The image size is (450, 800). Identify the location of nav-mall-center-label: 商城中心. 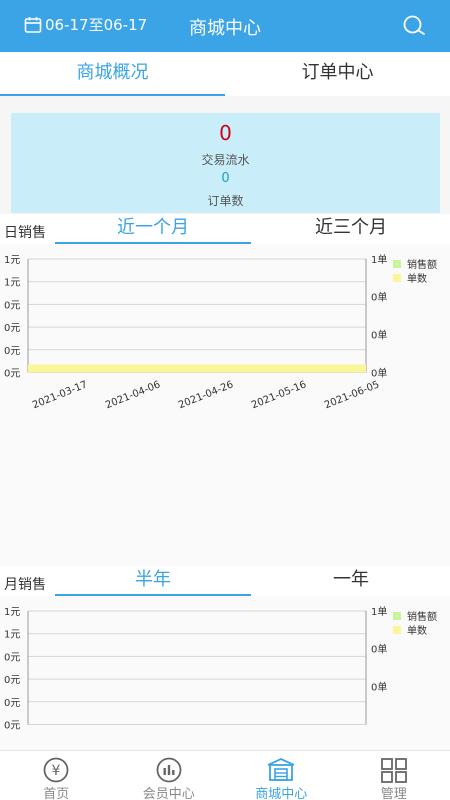
(281, 793).